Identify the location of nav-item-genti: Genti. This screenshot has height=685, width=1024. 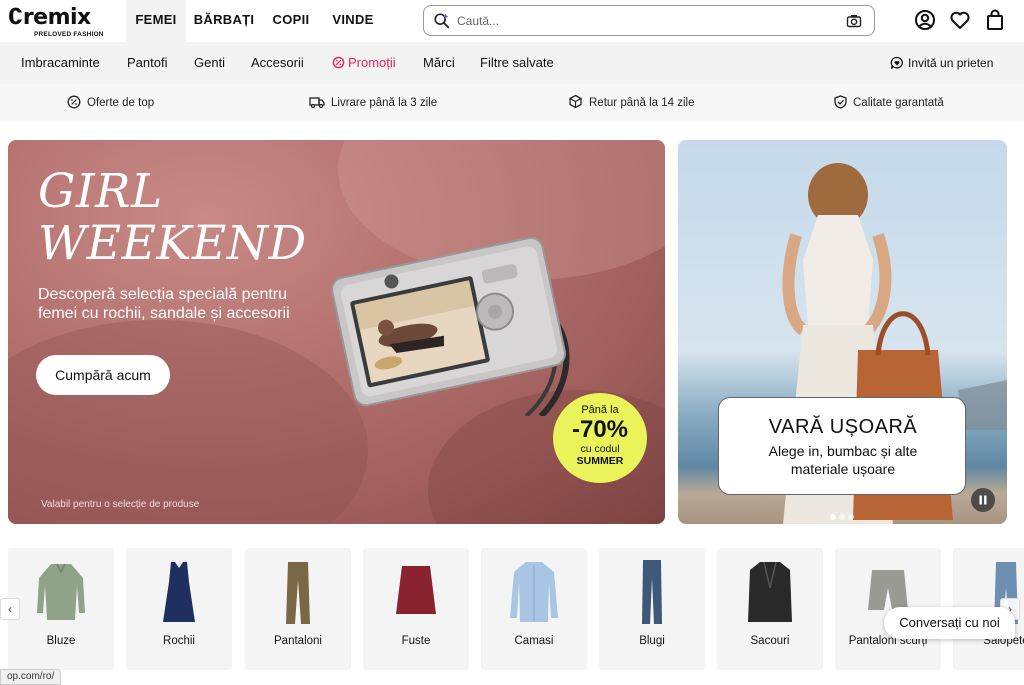
(209, 63).